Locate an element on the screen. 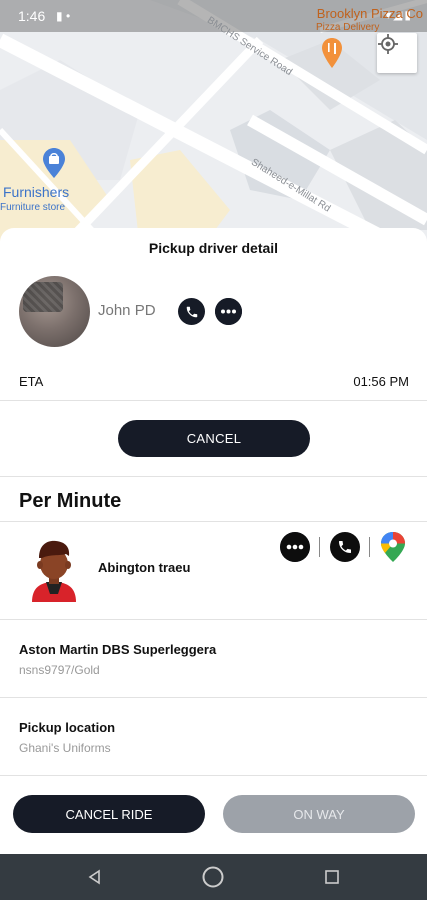  car-plate: nsns9797/Gold is located at coordinates (59, 670).